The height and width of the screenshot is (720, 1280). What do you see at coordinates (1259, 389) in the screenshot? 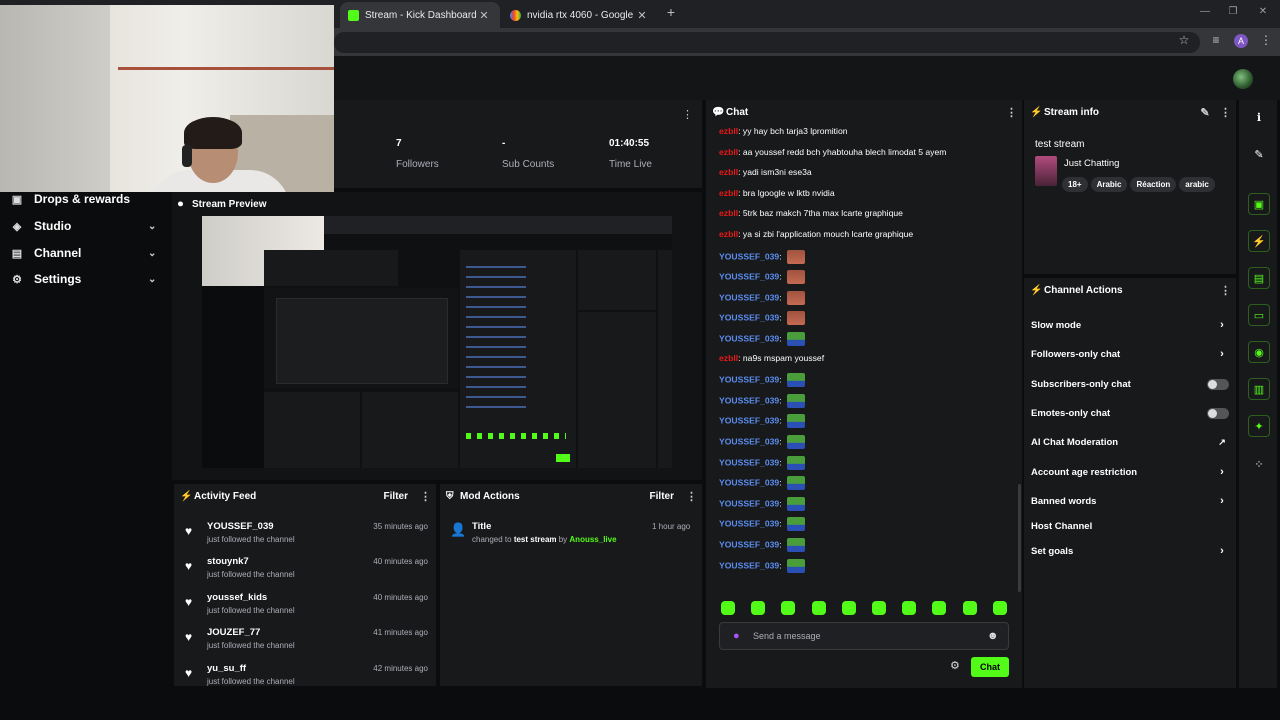
I see `layout-icon: ▥` at bounding box center [1259, 389].